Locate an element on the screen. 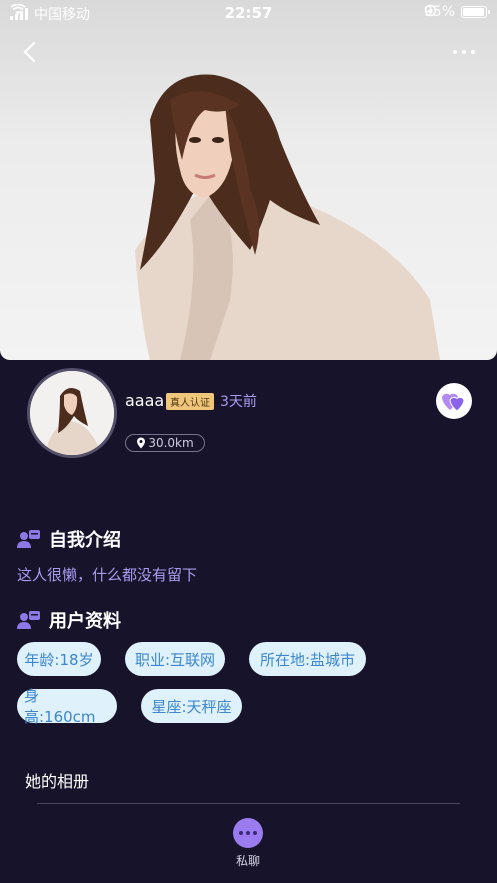 The image size is (497, 883). tag-age: 年龄:18岁 is located at coordinates (59, 659).